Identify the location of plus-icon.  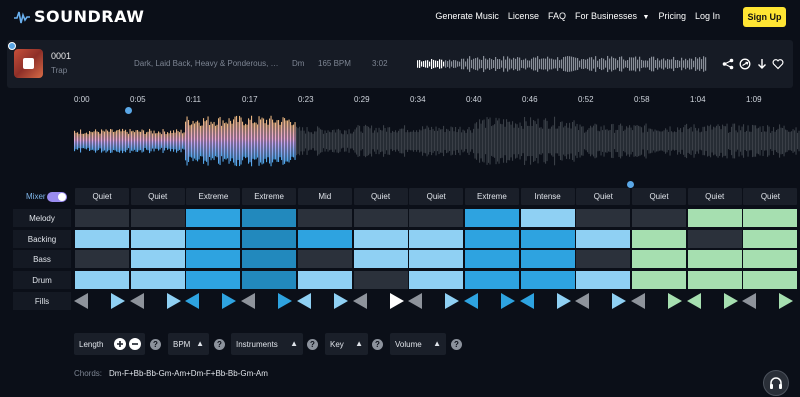
(120, 344).